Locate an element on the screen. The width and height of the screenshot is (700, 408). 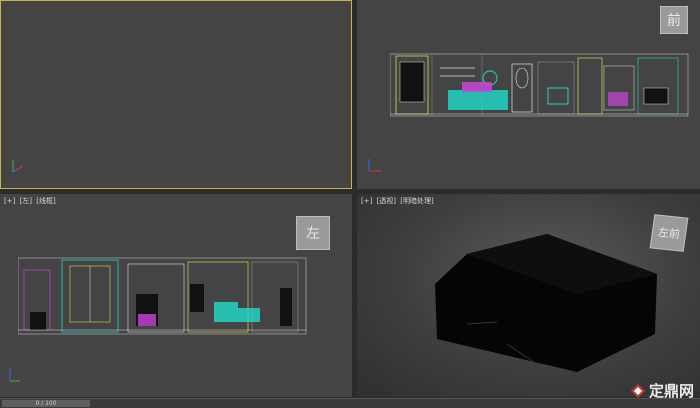
time-slider: 0 / 100 is located at coordinates (46, 403).